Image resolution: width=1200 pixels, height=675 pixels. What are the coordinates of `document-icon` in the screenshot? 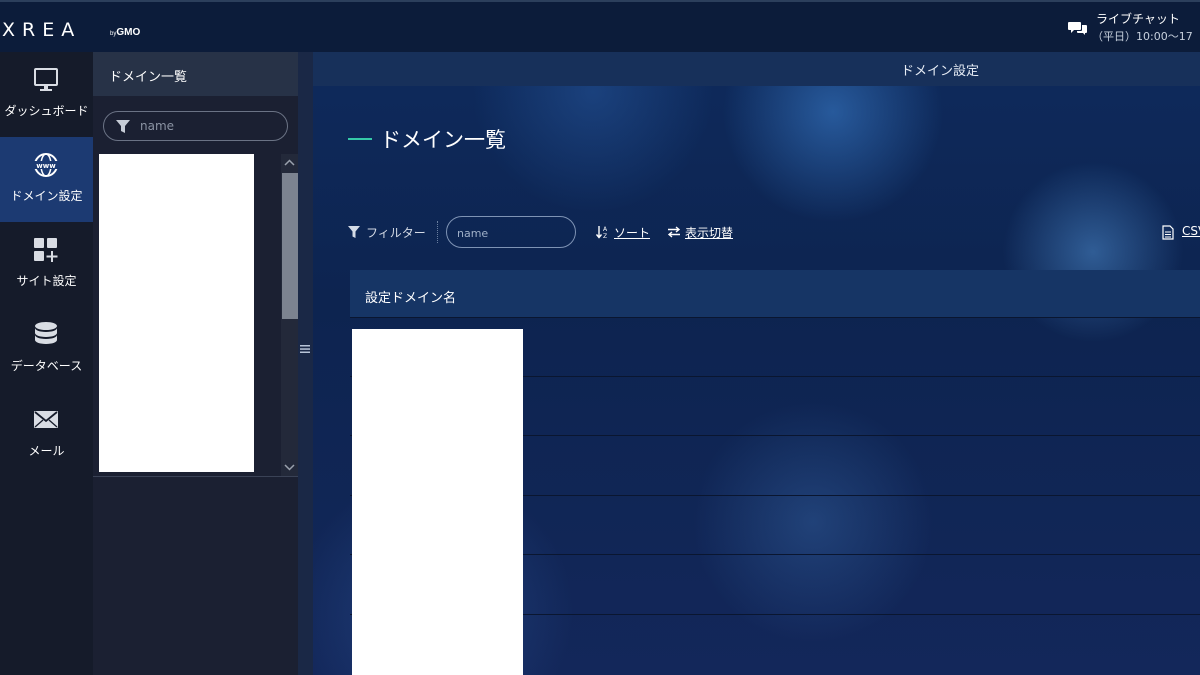 It's located at (1168, 232).